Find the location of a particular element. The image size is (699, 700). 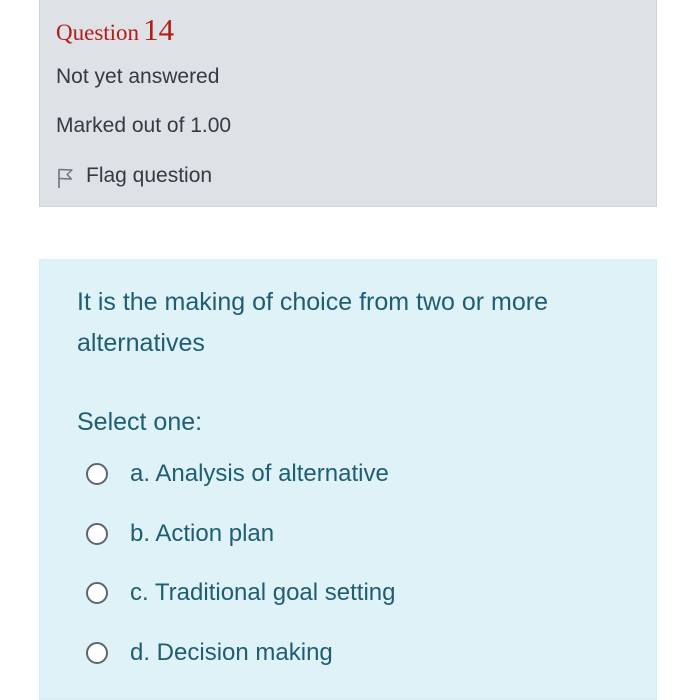

question-number-heading: Question 14 is located at coordinates (115, 30).